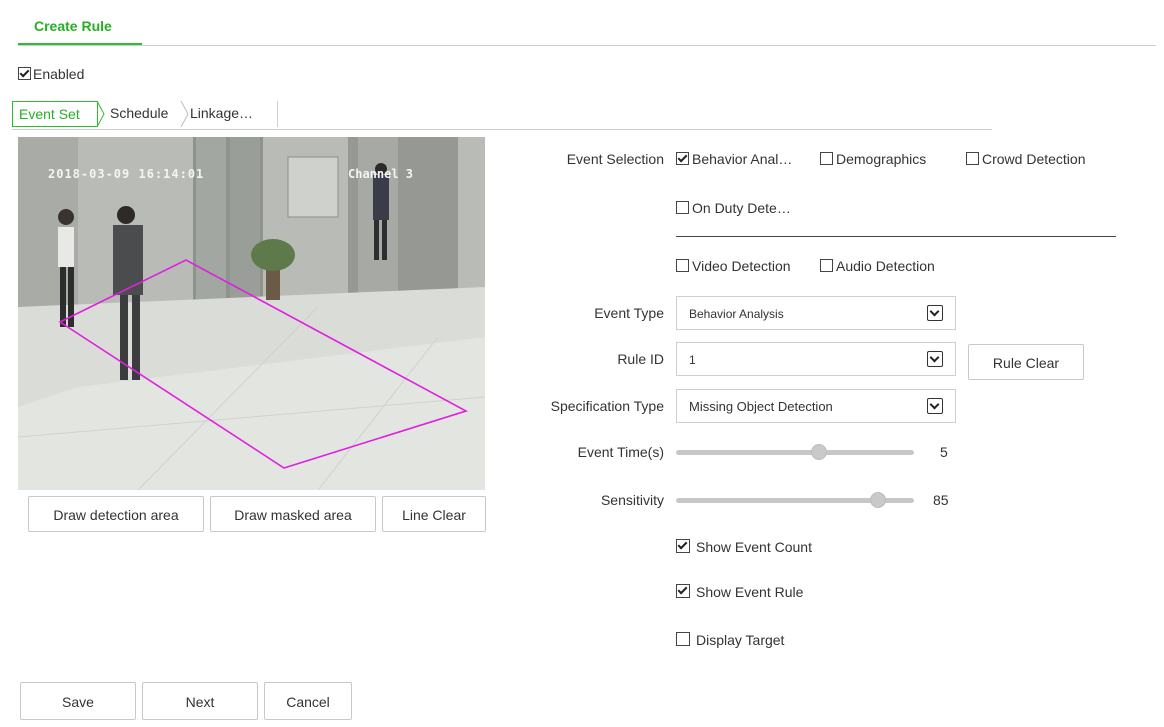 This screenshot has height=727, width=1164. What do you see at coordinates (878, 500) in the screenshot?
I see `sensitivity-slider-thumb` at bounding box center [878, 500].